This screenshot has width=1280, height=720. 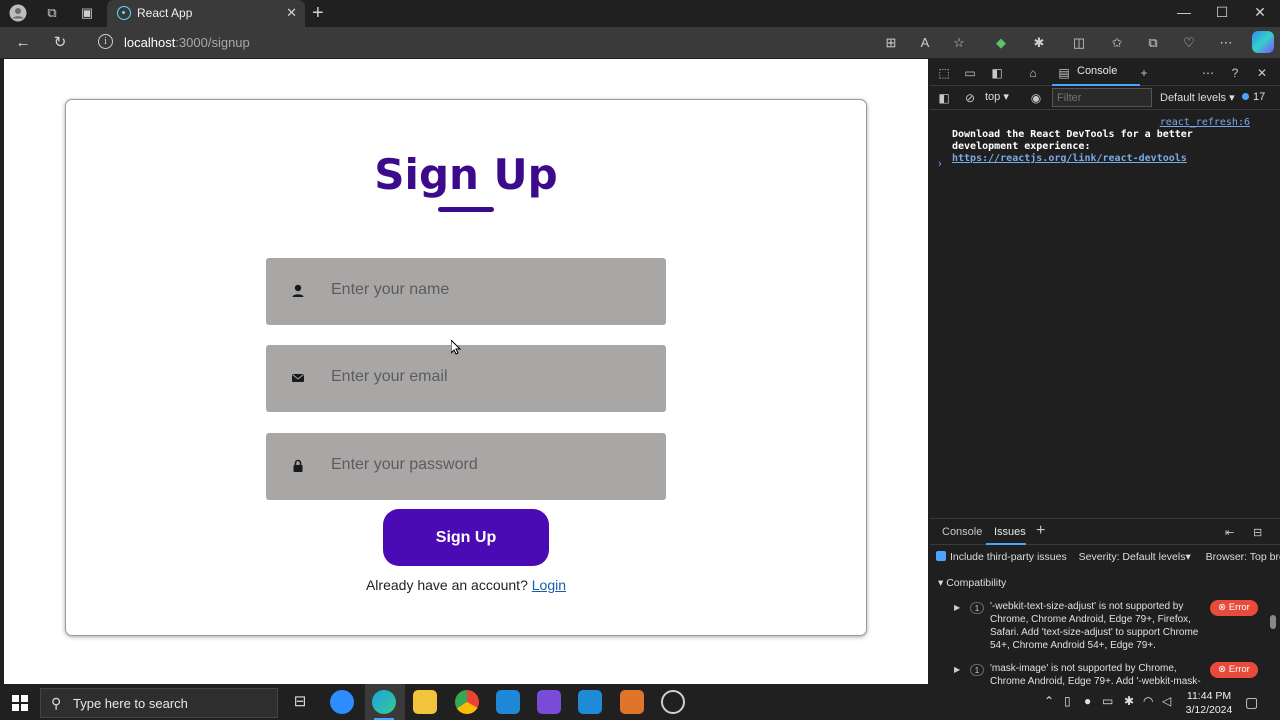 I want to click on windows-start-icon, so click(x=20, y=703).